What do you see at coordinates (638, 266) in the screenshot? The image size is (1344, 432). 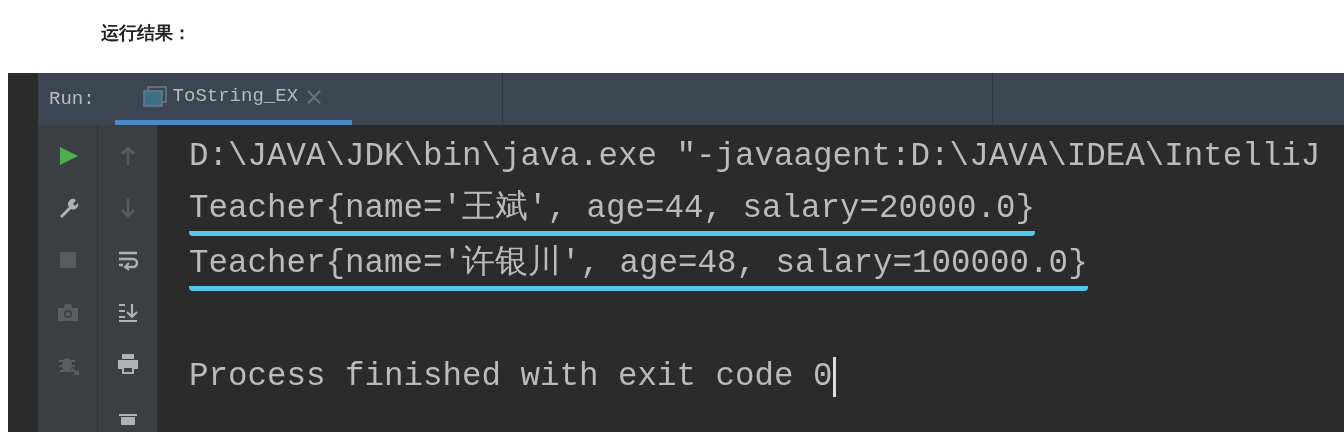 I see `console-line: Teacher{name='许银川', age=48, salary=100000.0}` at bounding box center [638, 266].